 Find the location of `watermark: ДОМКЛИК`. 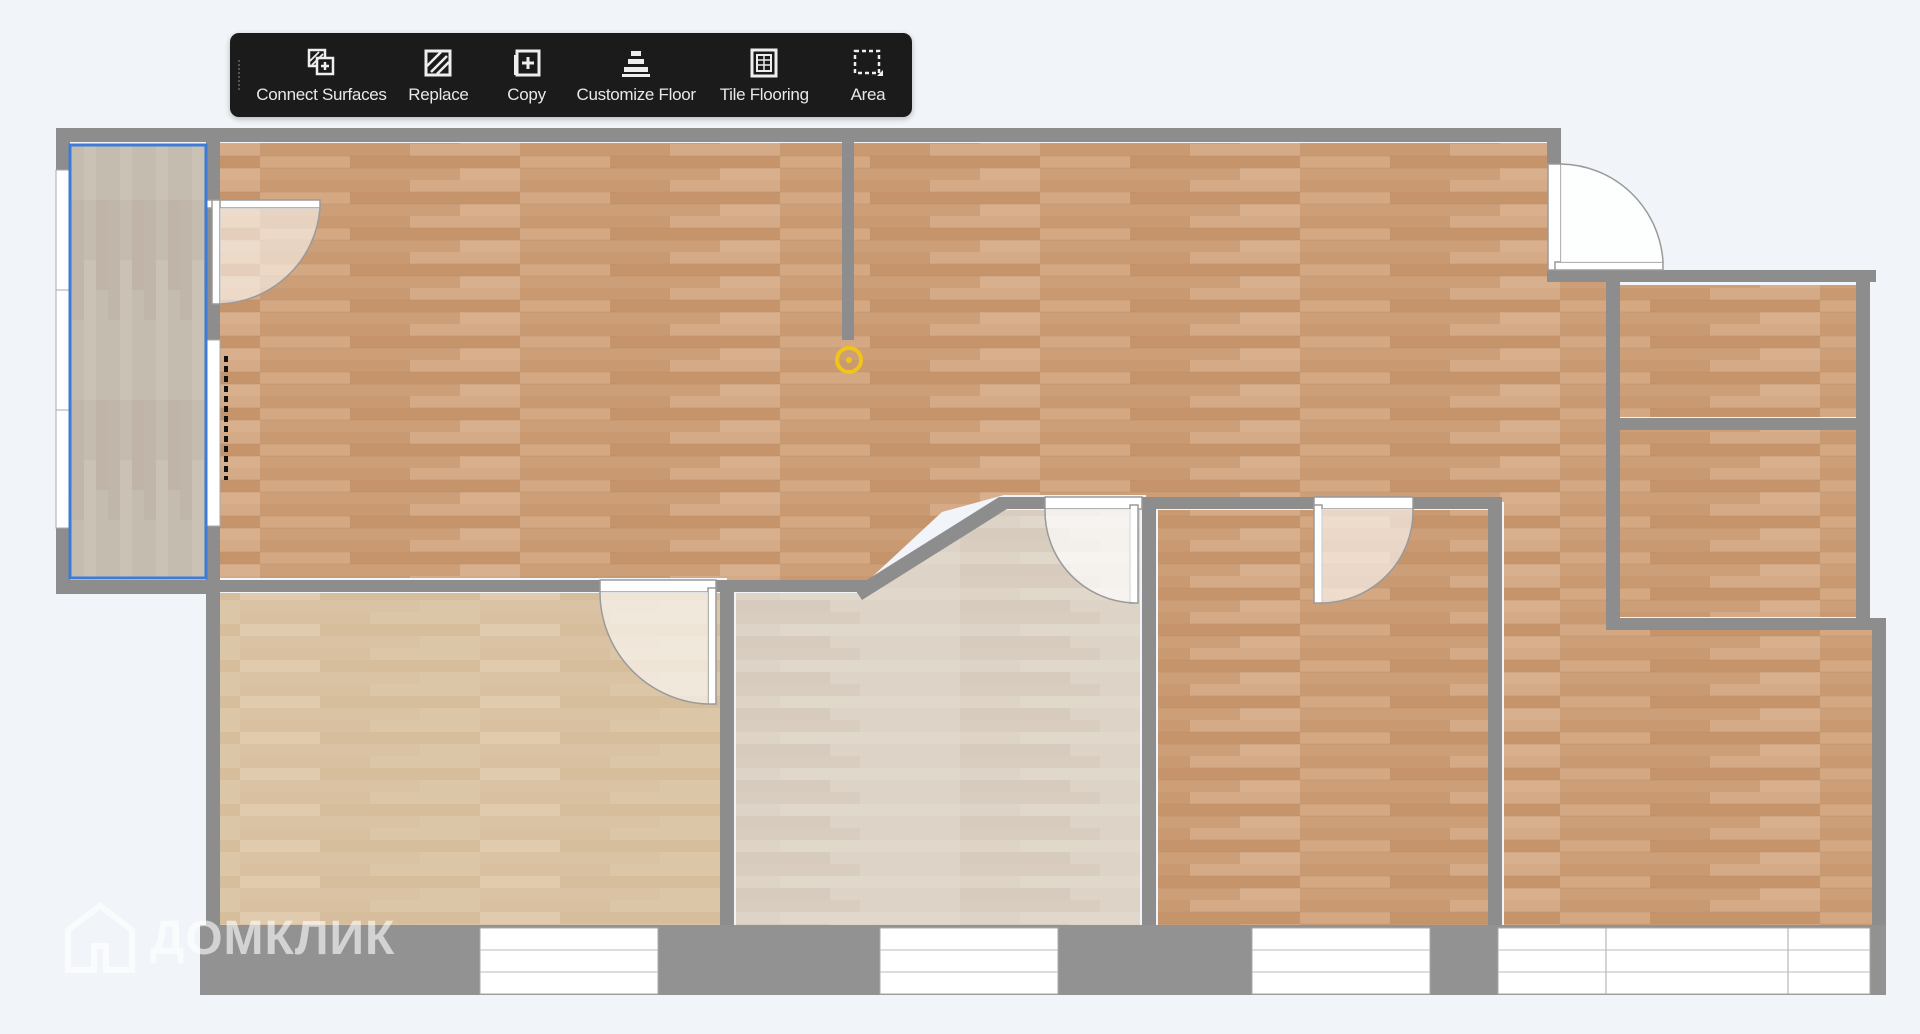

watermark: ДОМКЛИК is located at coordinates (228, 938).